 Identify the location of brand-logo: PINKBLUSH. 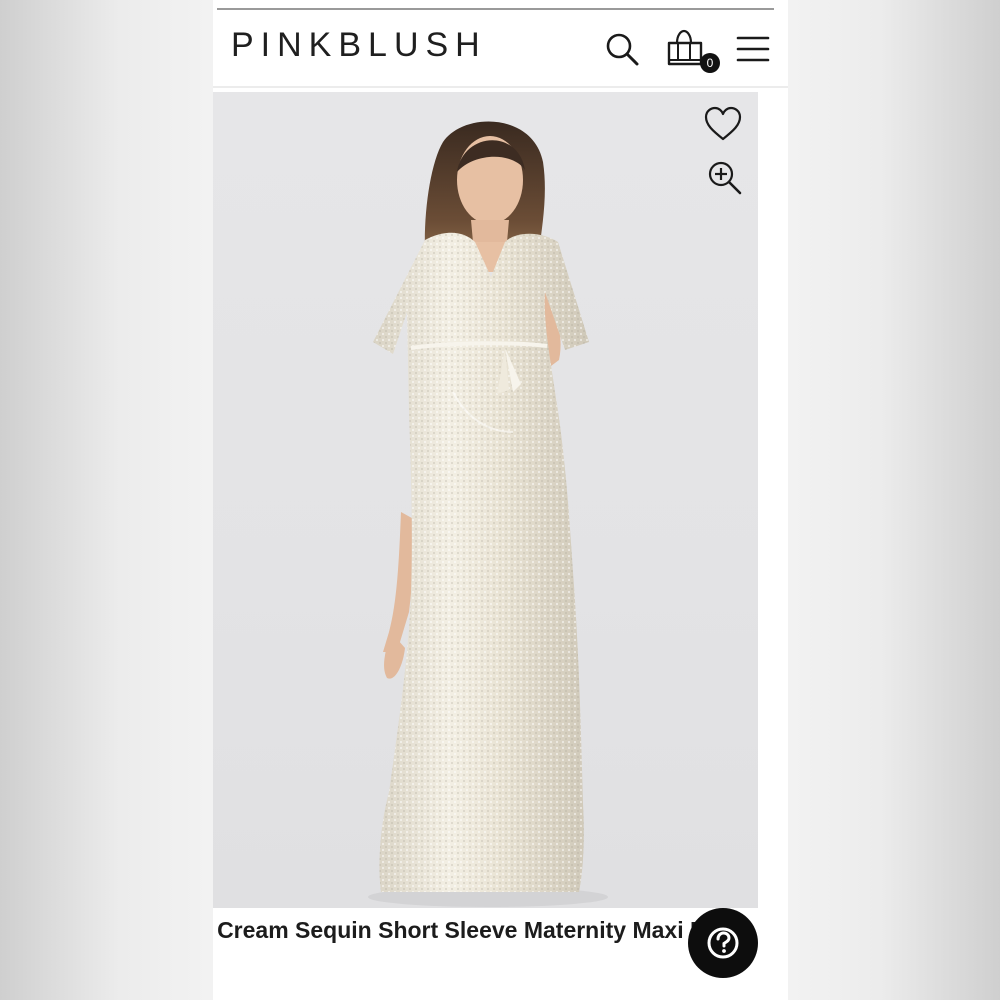
(359, 45).